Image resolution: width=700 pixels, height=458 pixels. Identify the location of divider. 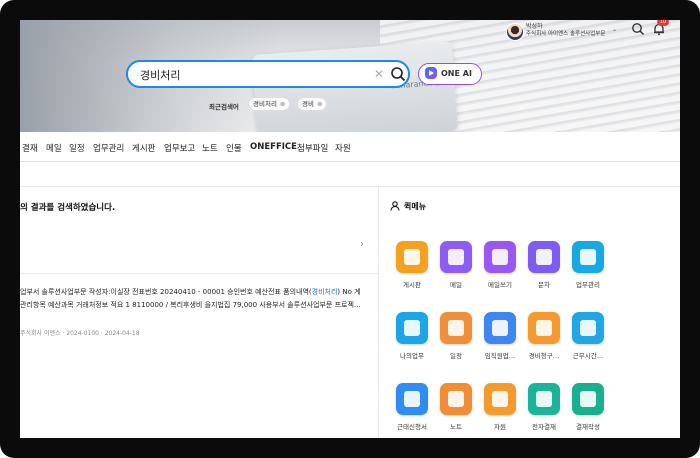
(199, 273).